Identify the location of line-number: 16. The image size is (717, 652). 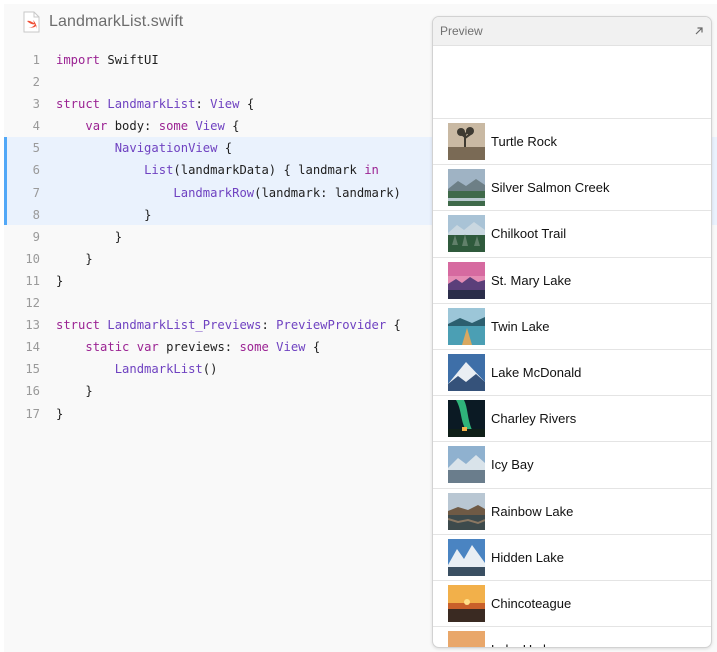
(32, 391).